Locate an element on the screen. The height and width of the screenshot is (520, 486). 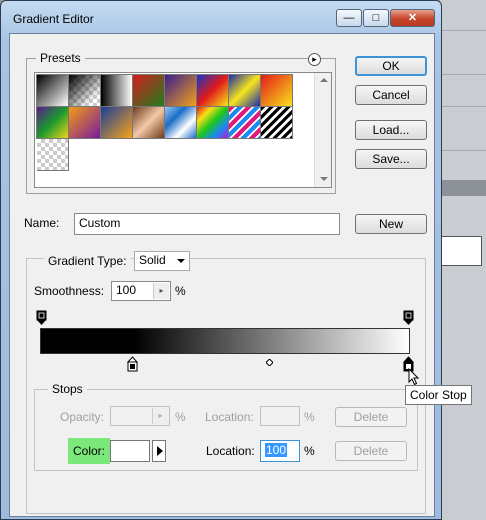
preset-swatch-grid is located at coordinates (164, 122).